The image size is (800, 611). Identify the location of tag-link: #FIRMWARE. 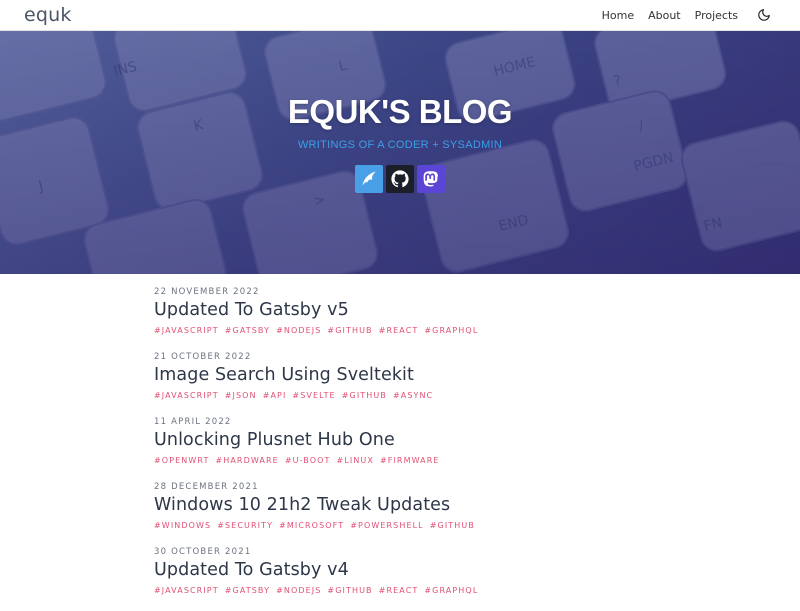
(410, 461).